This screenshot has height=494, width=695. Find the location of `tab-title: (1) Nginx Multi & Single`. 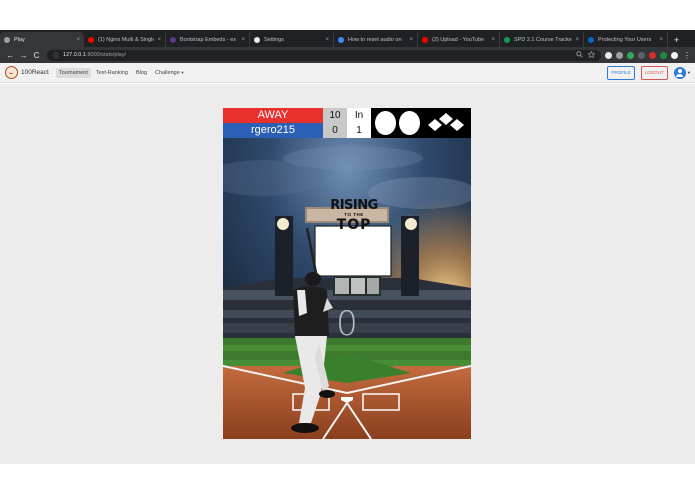

tab-title: (1) Nginx Multi & Single is located at coordinates (126, 39).